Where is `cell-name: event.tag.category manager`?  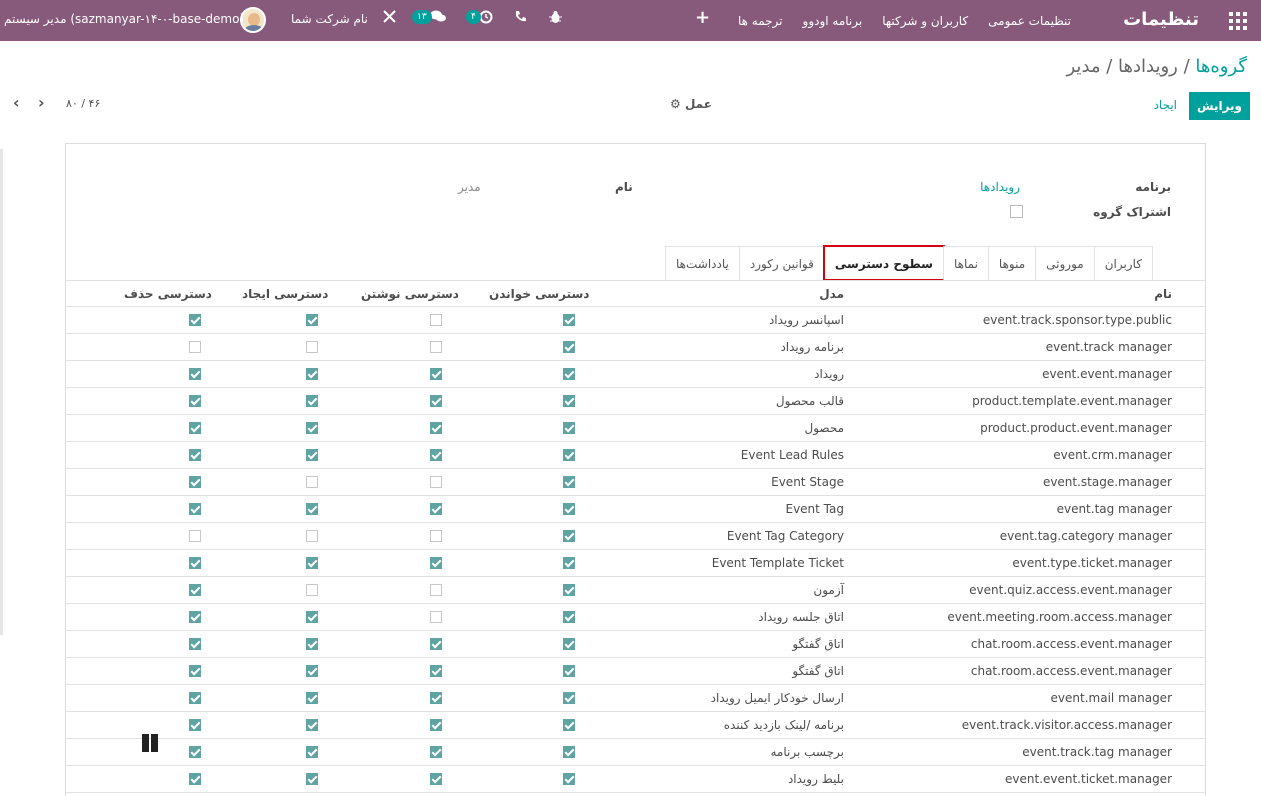
cell-name: event.tag.category manager is located at coordinates (1086, 536).